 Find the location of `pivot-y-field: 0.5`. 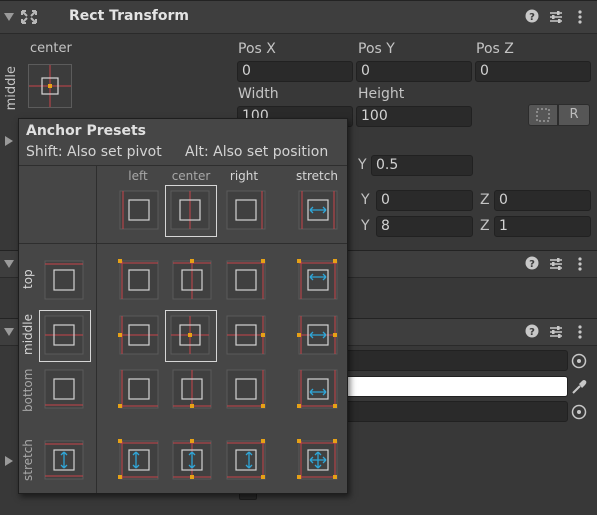

pivot-y-field: 0.5 is located at coordinates (422, 165).